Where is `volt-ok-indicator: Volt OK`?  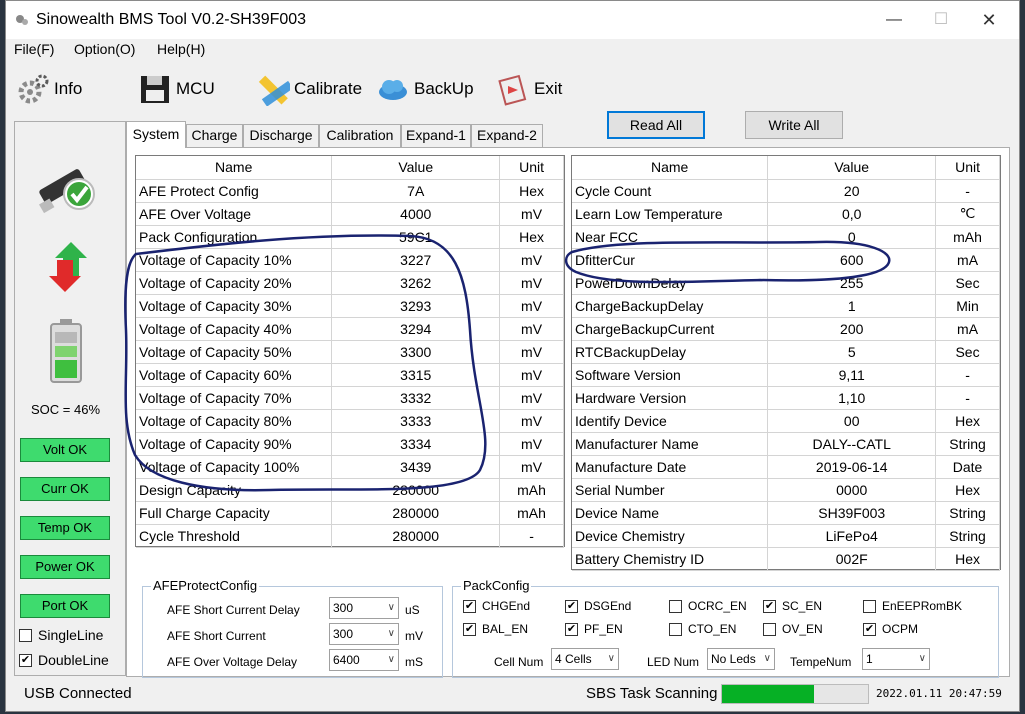
volt-ok-indicator: Volt OK is located at coordinates (65, 450).